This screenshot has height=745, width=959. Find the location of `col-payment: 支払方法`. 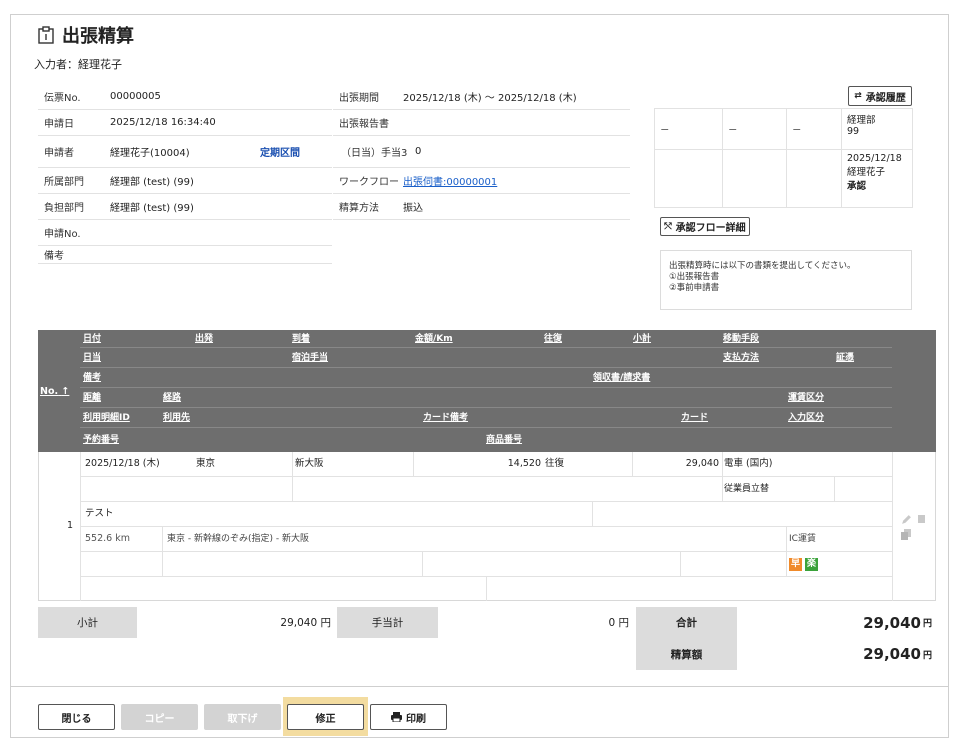

col-payment: 支払方法 is located at coordinates (741, 358).